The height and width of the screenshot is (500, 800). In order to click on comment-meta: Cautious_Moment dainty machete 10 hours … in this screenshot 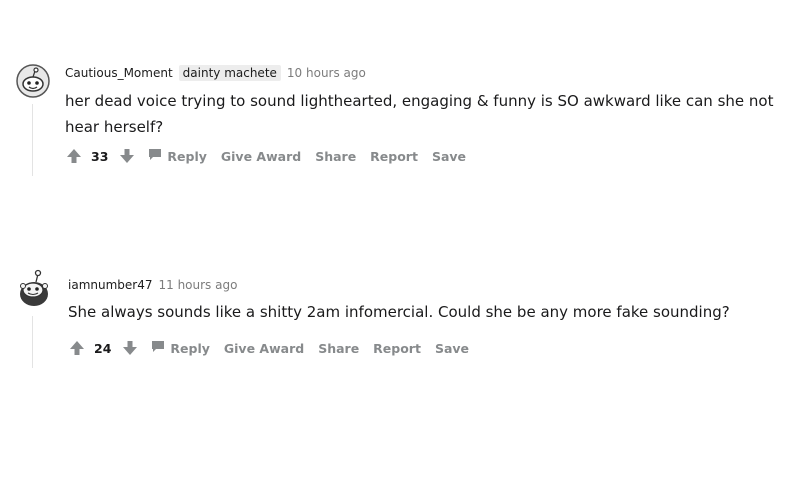, I will do `click(215, 73)`.